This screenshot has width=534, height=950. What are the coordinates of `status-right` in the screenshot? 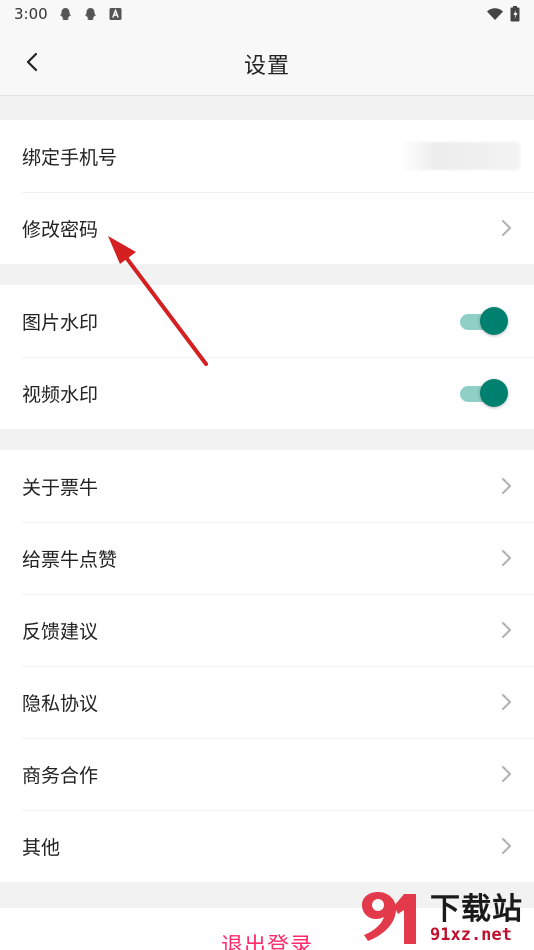 It's located at (503, 14).